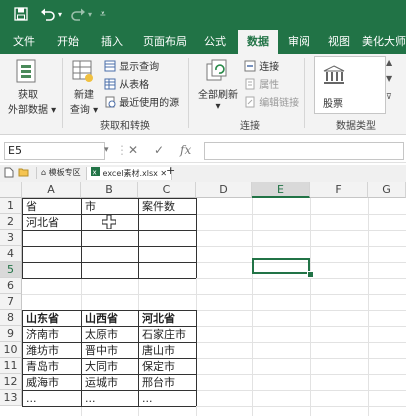 The width and height of the screenshot is (406, 416). Describe the element at coordinates (167, 190) in the screenshot. I see `column-header-c: C` at that location.